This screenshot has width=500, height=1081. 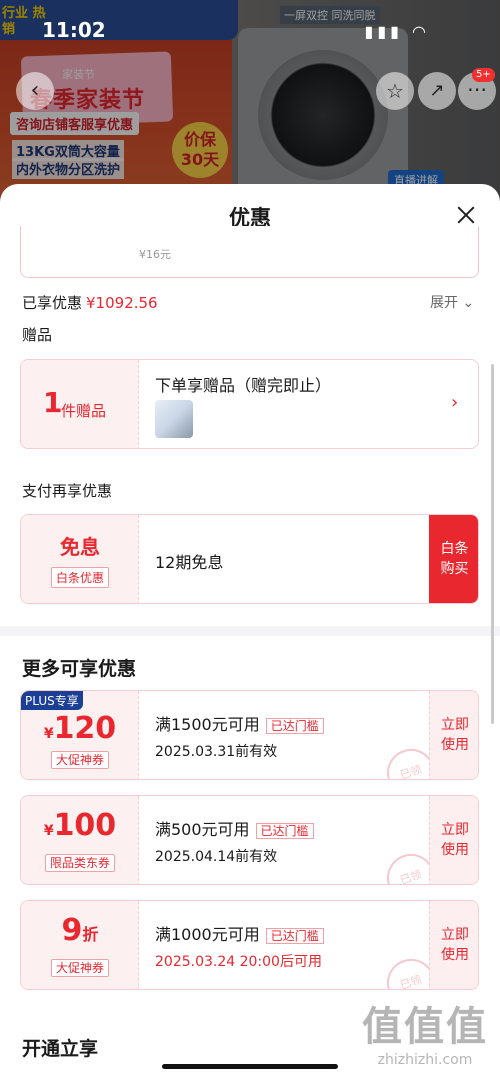 I want to click on expand-button: 展开 ⌄, so click(x=452, y=302).